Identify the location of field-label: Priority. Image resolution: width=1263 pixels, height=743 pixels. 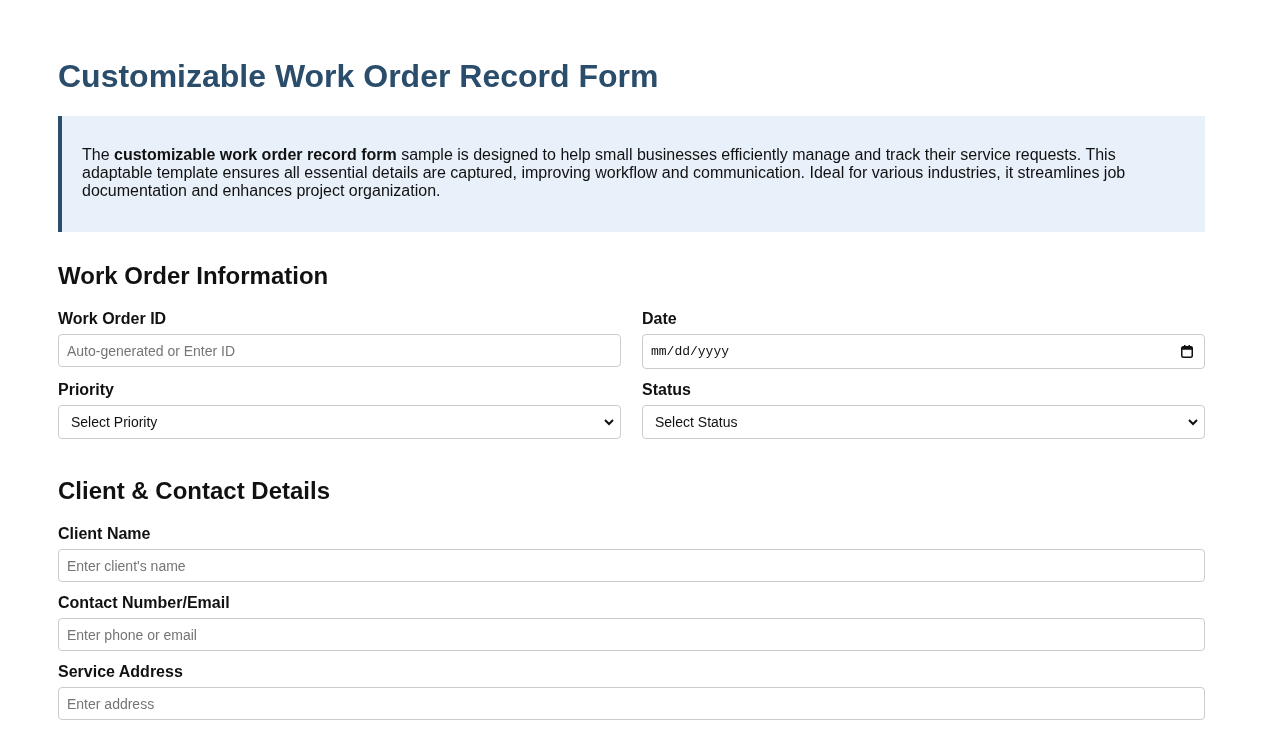
(86, 390).